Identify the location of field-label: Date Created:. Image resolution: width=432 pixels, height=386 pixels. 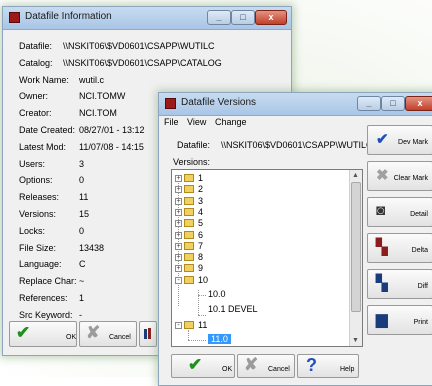
(47, 130).